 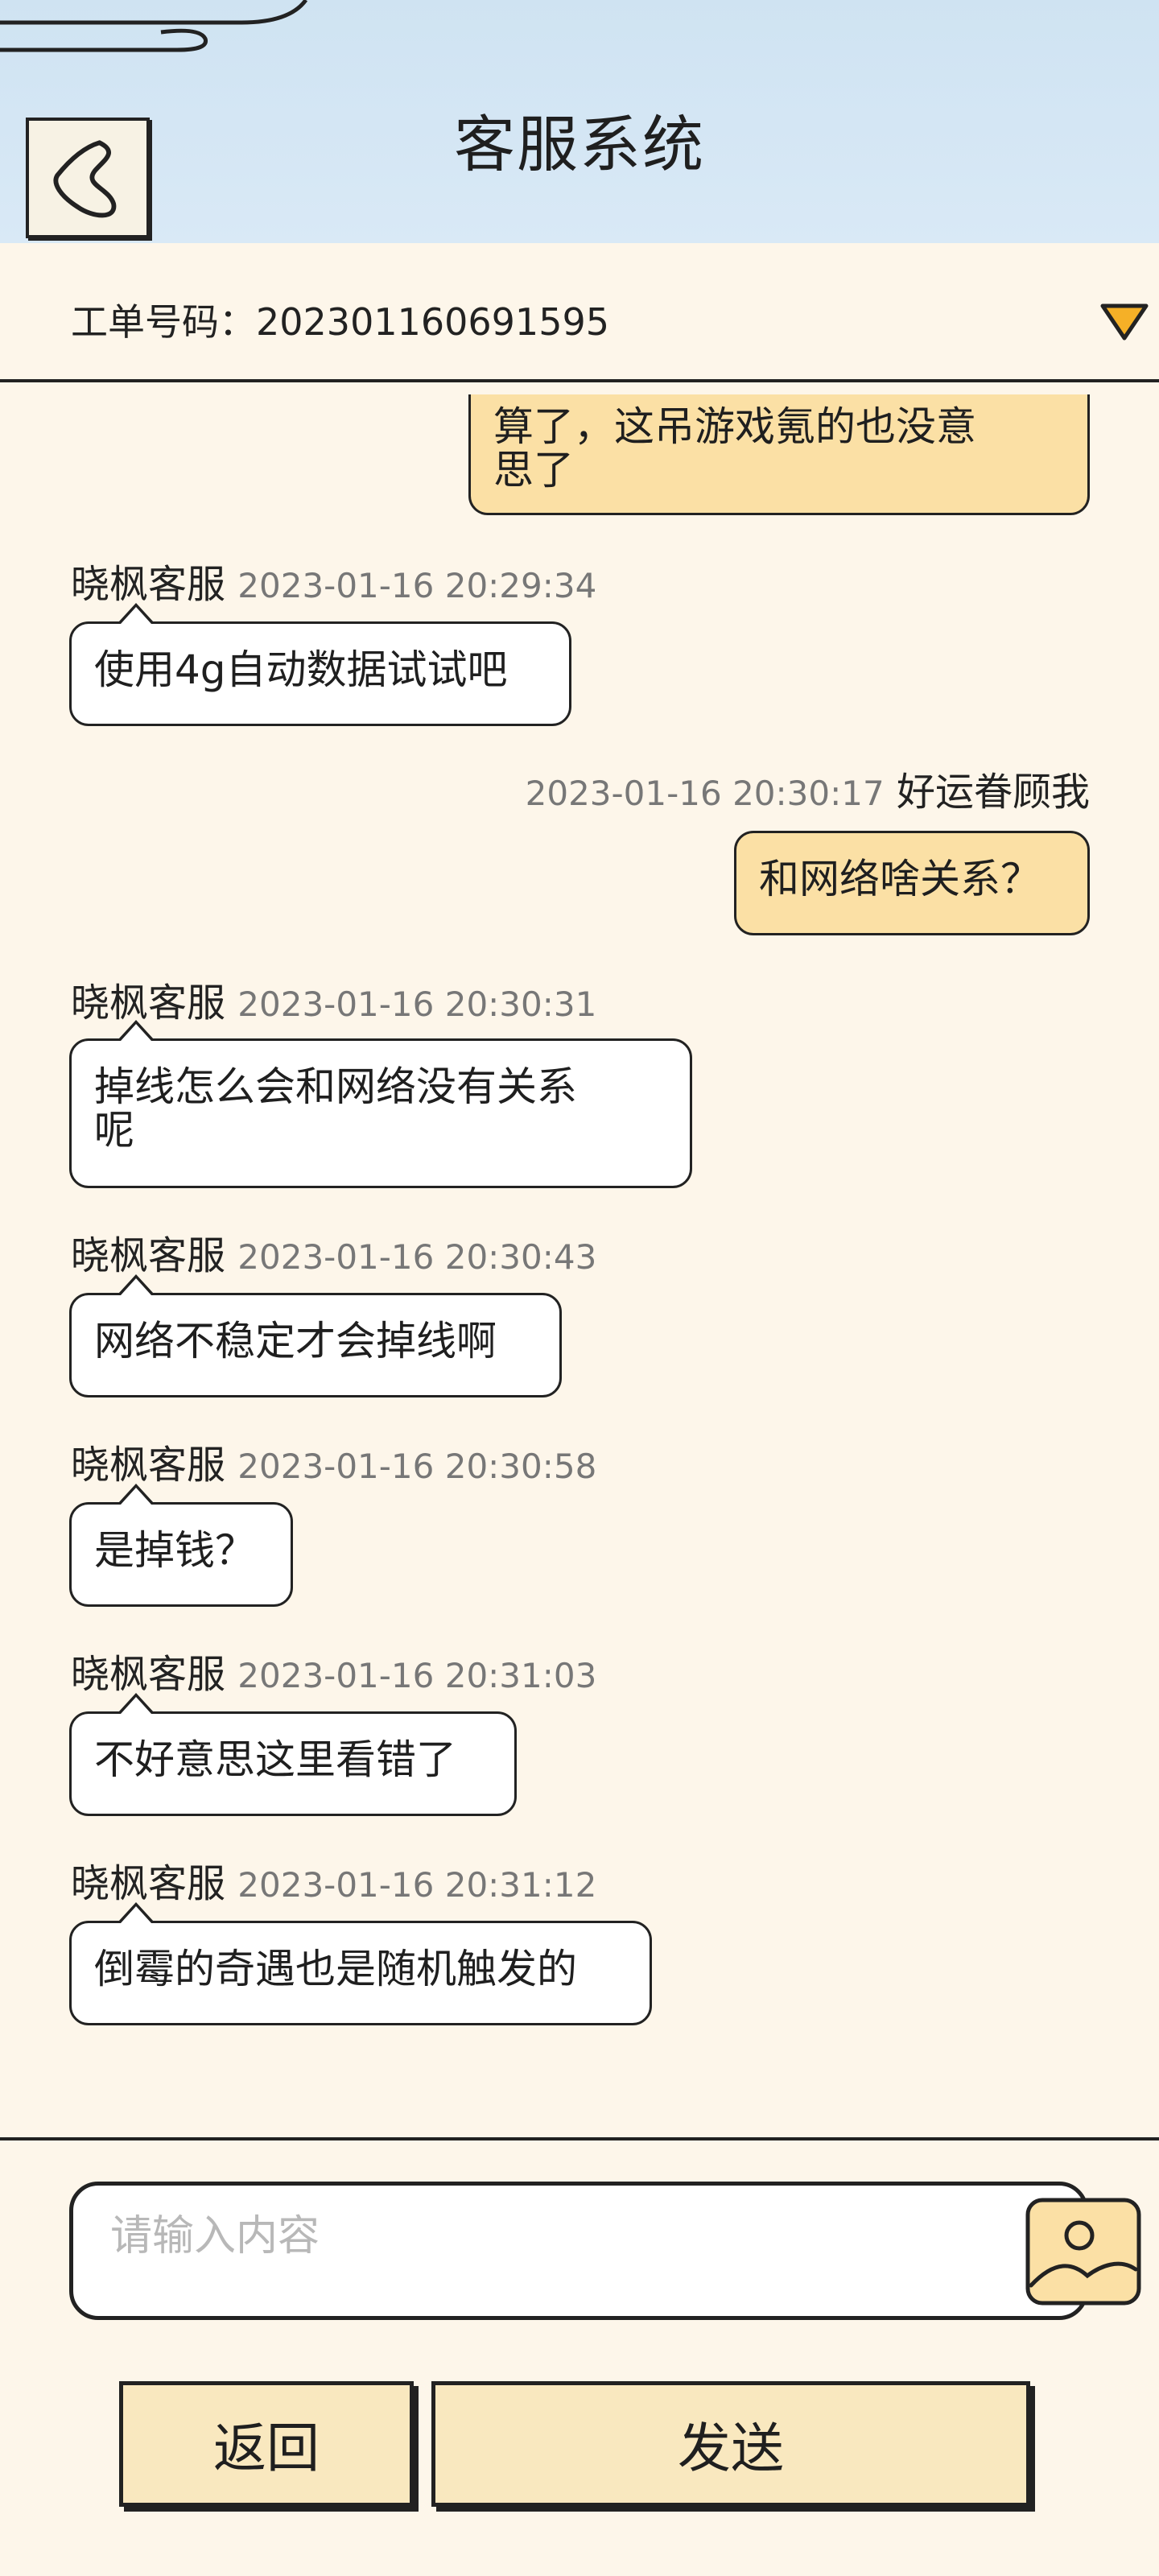 I want to click on message-time: 2023-01-16 20:31:03, so click(x=417, y=1675).